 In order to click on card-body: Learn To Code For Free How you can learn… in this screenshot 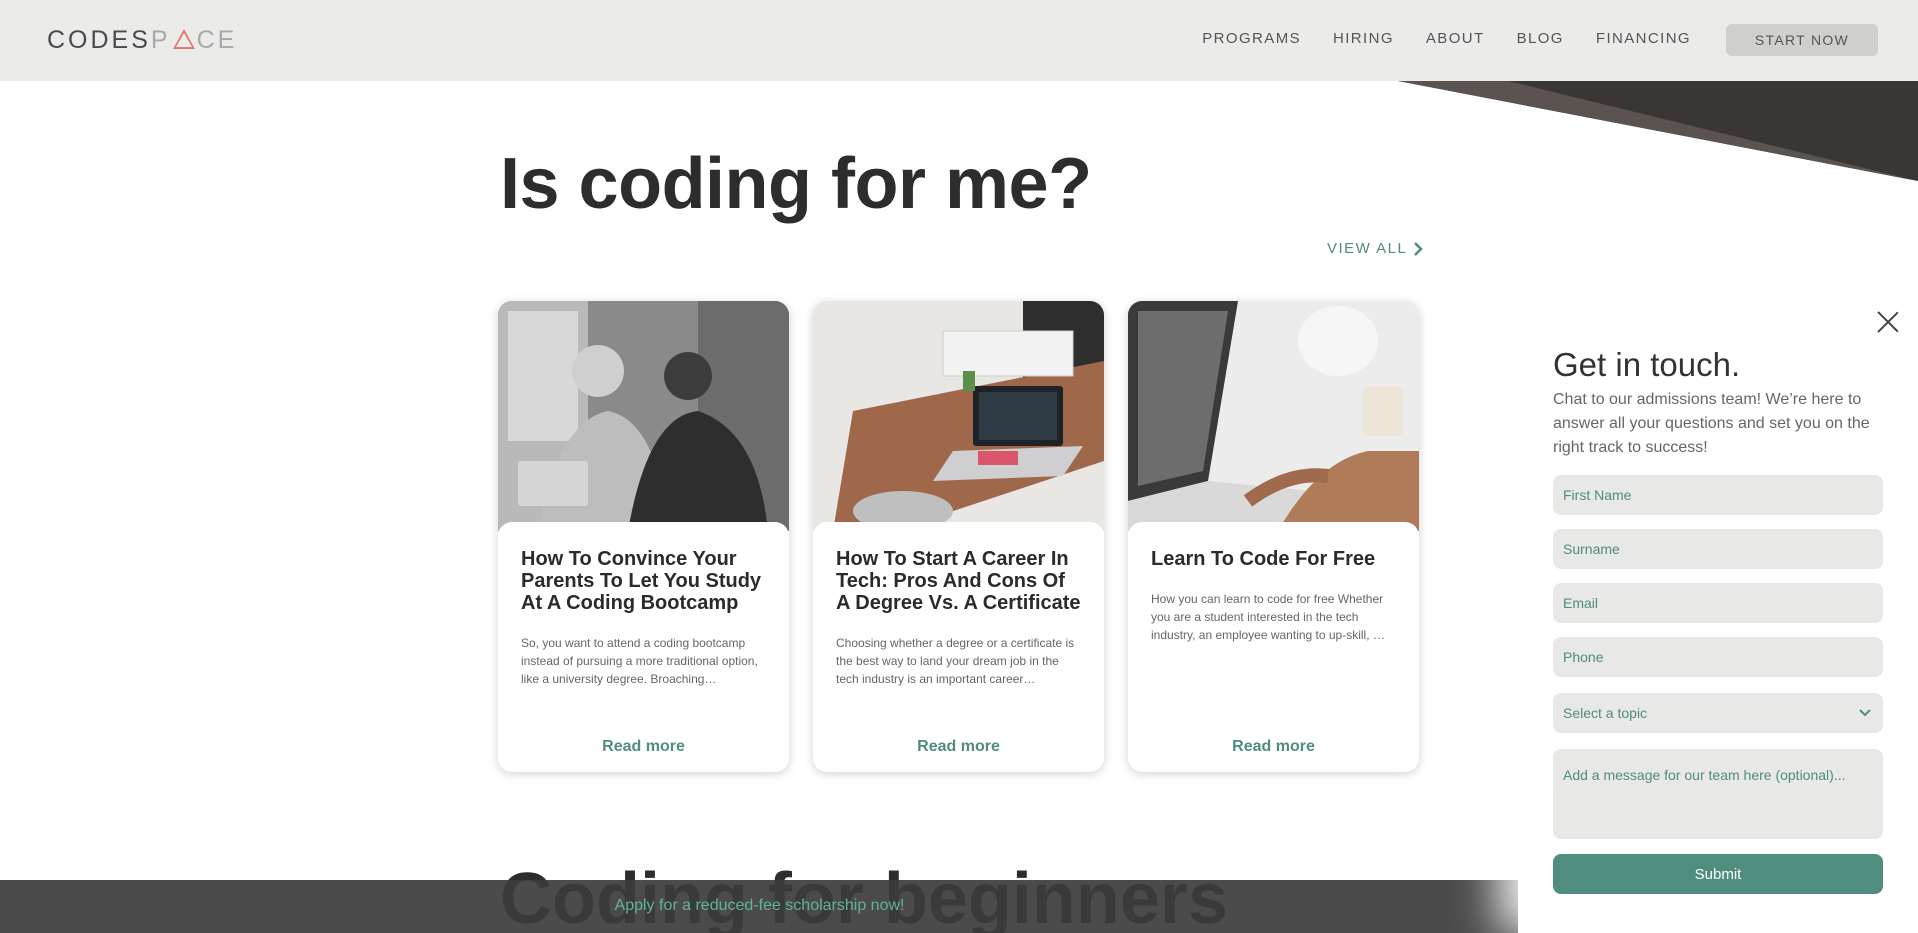, I will do `click(1273, 647)`.